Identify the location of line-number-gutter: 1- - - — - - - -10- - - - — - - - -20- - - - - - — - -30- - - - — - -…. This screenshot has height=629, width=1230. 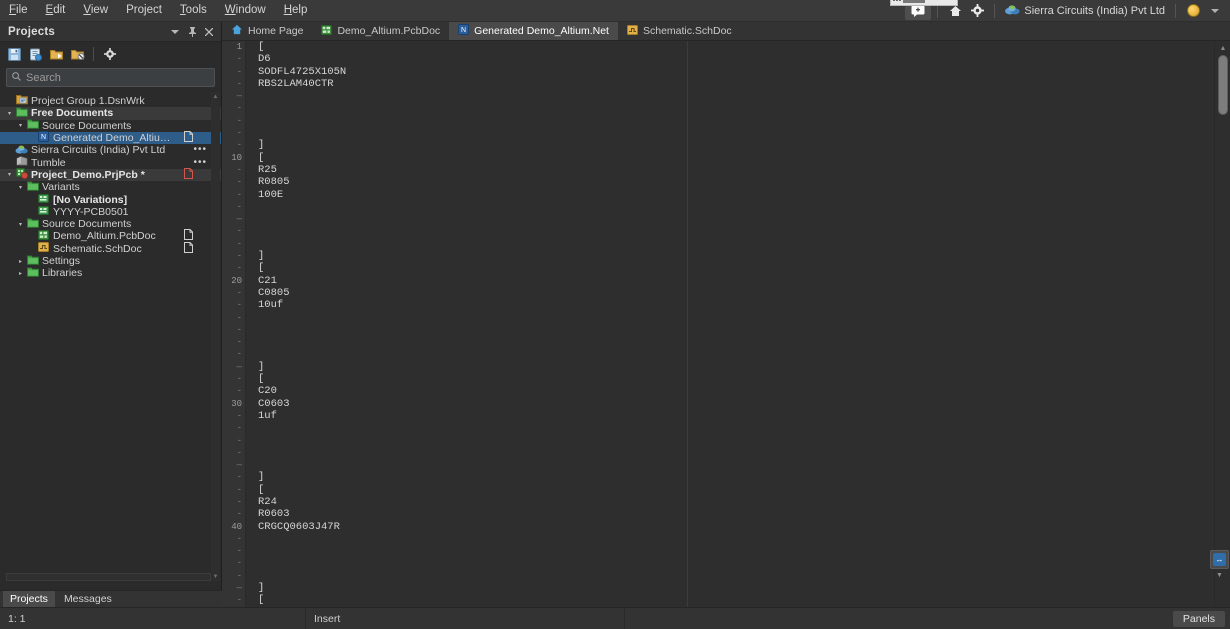
(234, 324).